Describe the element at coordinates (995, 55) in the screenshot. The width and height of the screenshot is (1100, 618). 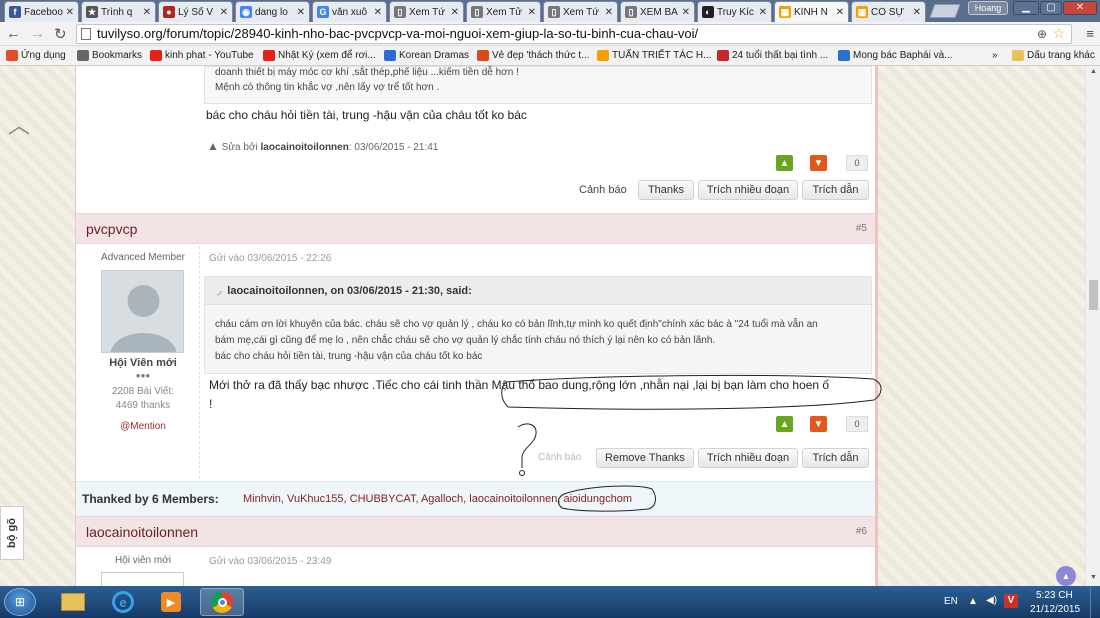
I see `bookmarks-overflow-button: »` at that location.